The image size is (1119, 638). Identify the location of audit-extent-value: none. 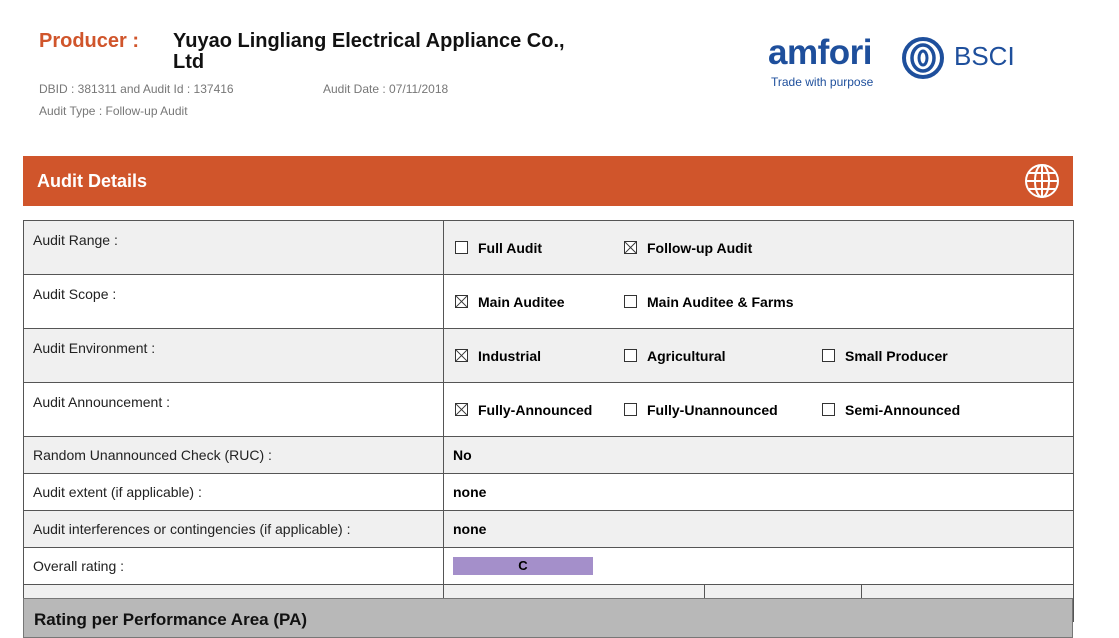
(758, 492).